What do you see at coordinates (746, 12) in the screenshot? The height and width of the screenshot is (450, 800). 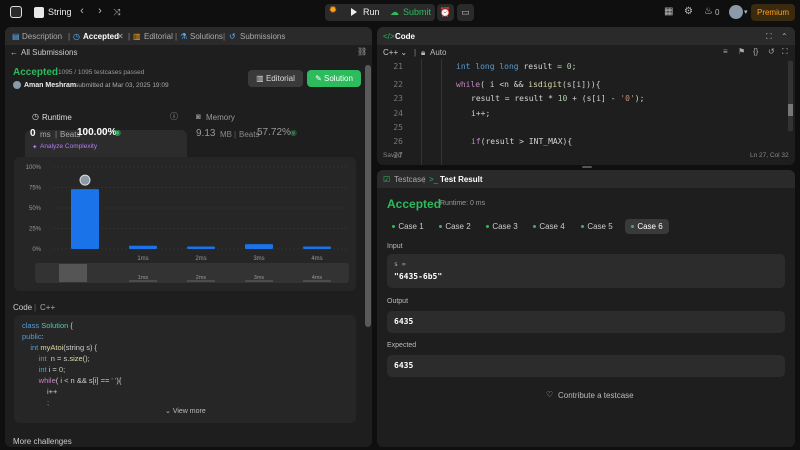 I see `avatar-chevron-down-icon: ▾` at bounding box center [746, 12].